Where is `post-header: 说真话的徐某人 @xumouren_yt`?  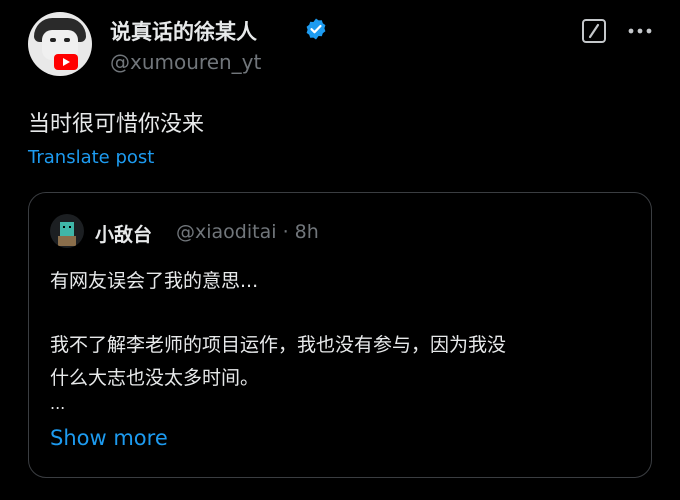
post-header: 说真话的徐某人 @xumouren_yt is located at coordinates (343, 45).